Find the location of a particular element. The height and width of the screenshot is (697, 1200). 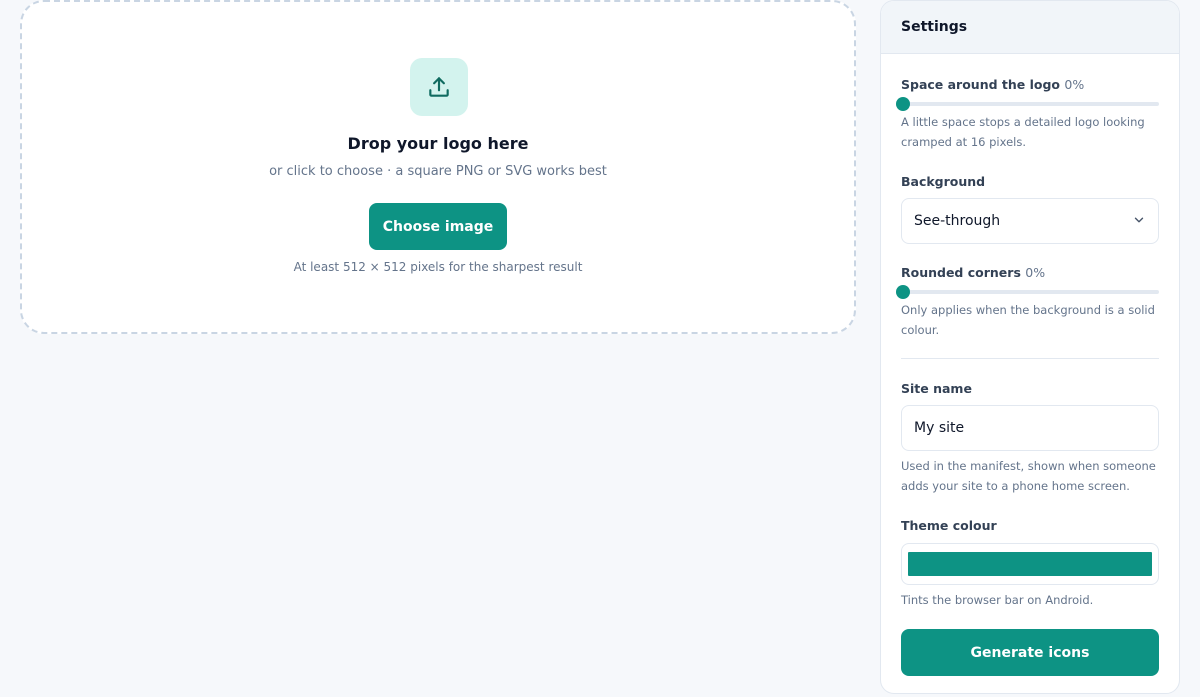

corners-slider is located at coordinates (1027, 292).